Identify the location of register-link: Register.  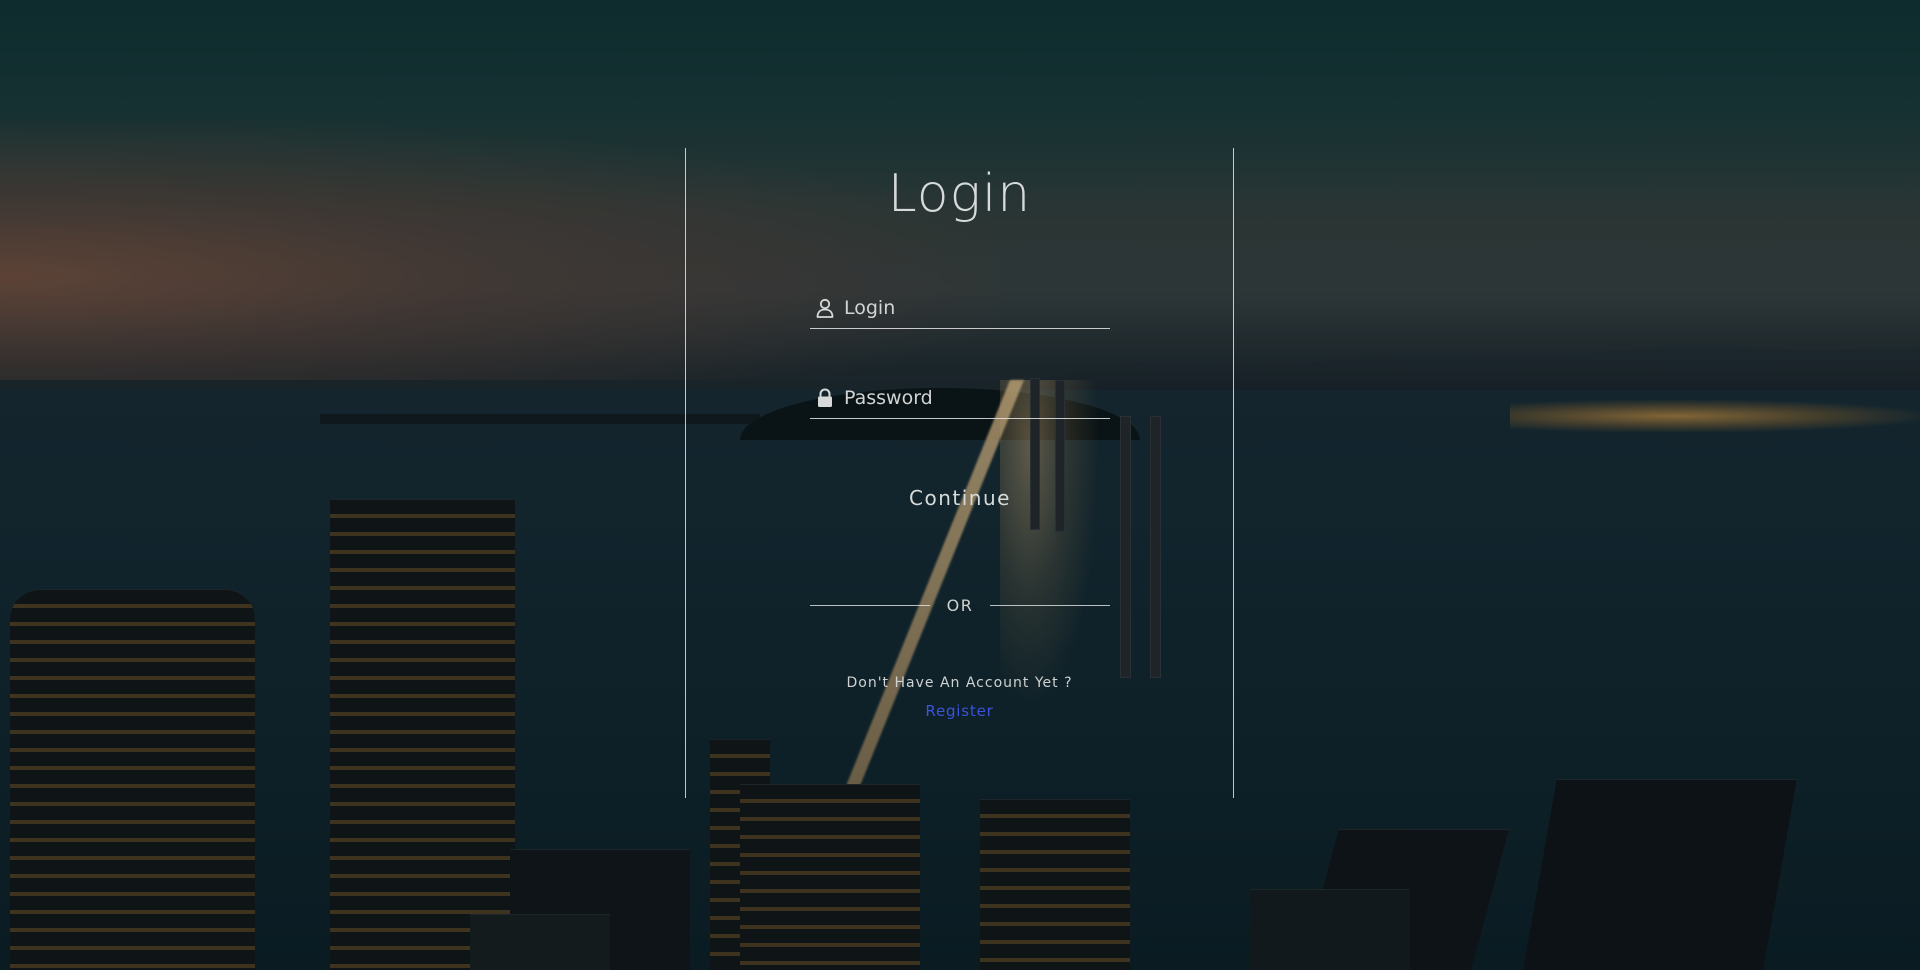
(959, 711).